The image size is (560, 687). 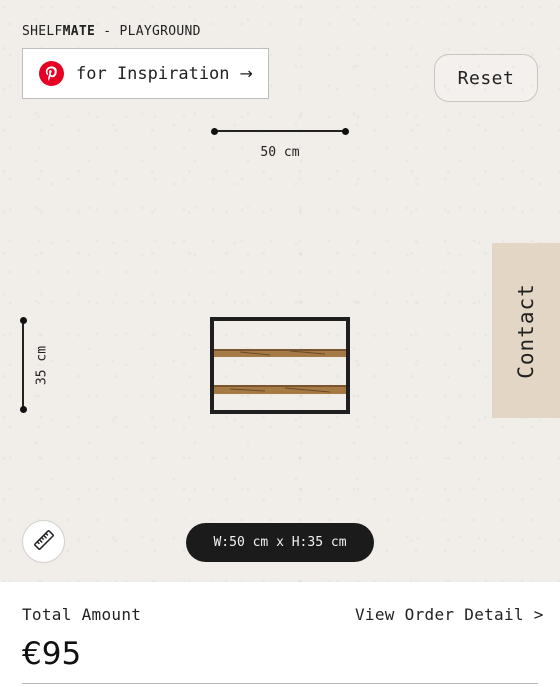 I want to click on arrow-right-icon: →, so click(x=246, y=73).